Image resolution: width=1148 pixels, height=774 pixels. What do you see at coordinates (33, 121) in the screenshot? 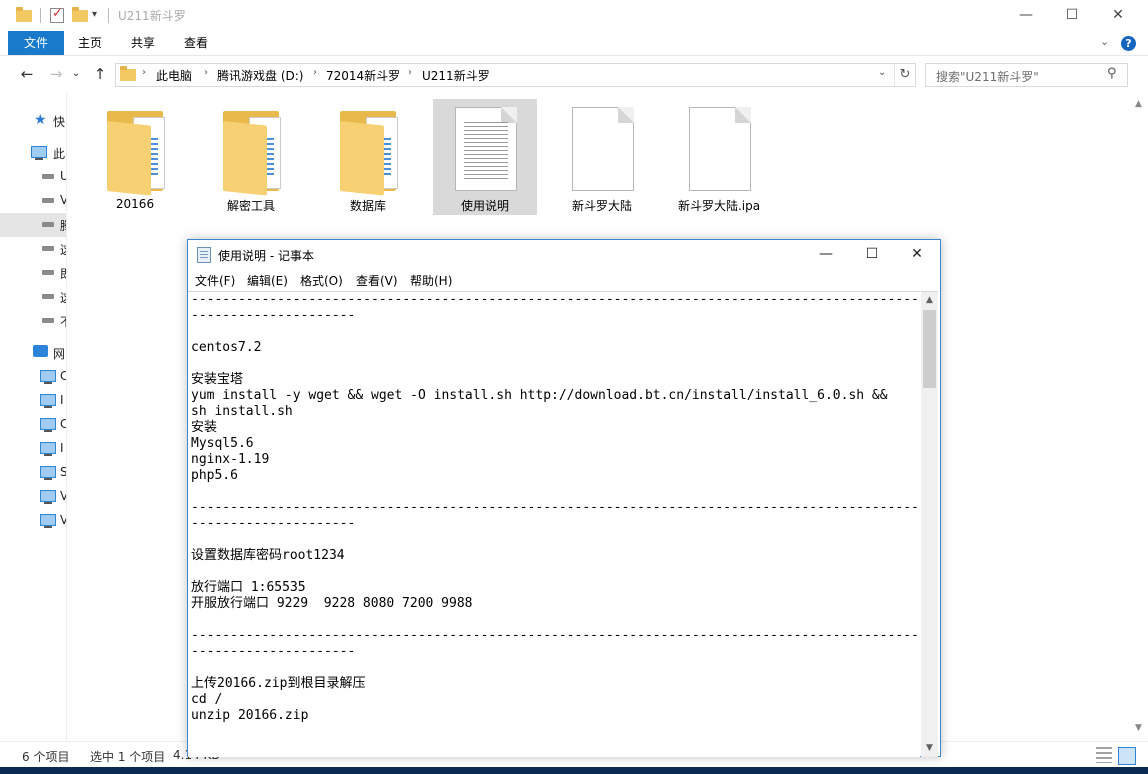
I see `sidebar-item-quick-access: ★ 快` at bounding box center [33, 121].